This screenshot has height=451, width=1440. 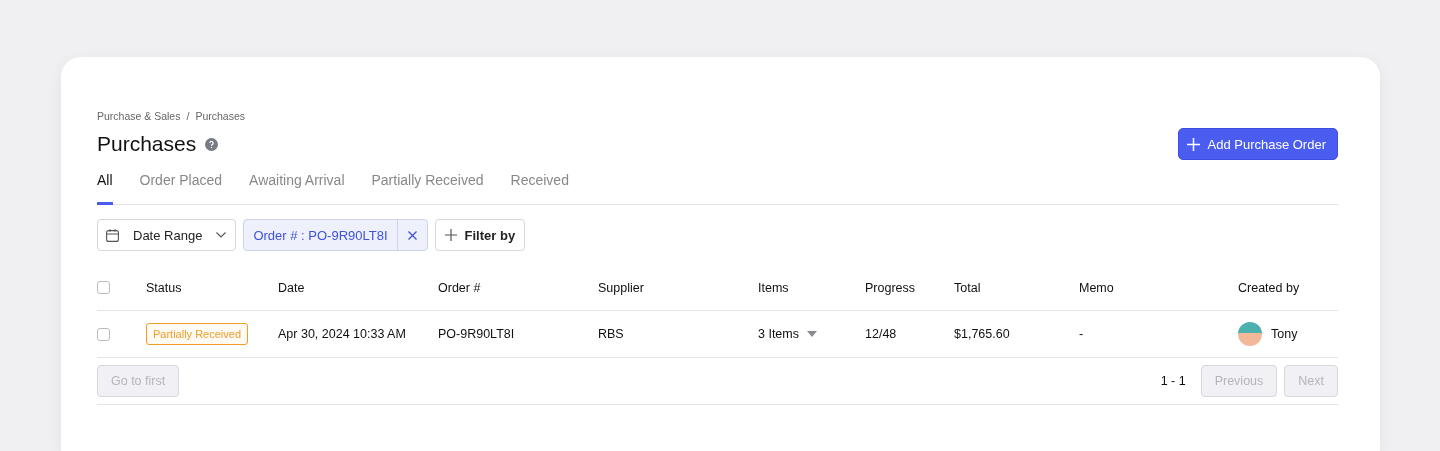 I want to click on tab: All, so click(x=105, y=184).